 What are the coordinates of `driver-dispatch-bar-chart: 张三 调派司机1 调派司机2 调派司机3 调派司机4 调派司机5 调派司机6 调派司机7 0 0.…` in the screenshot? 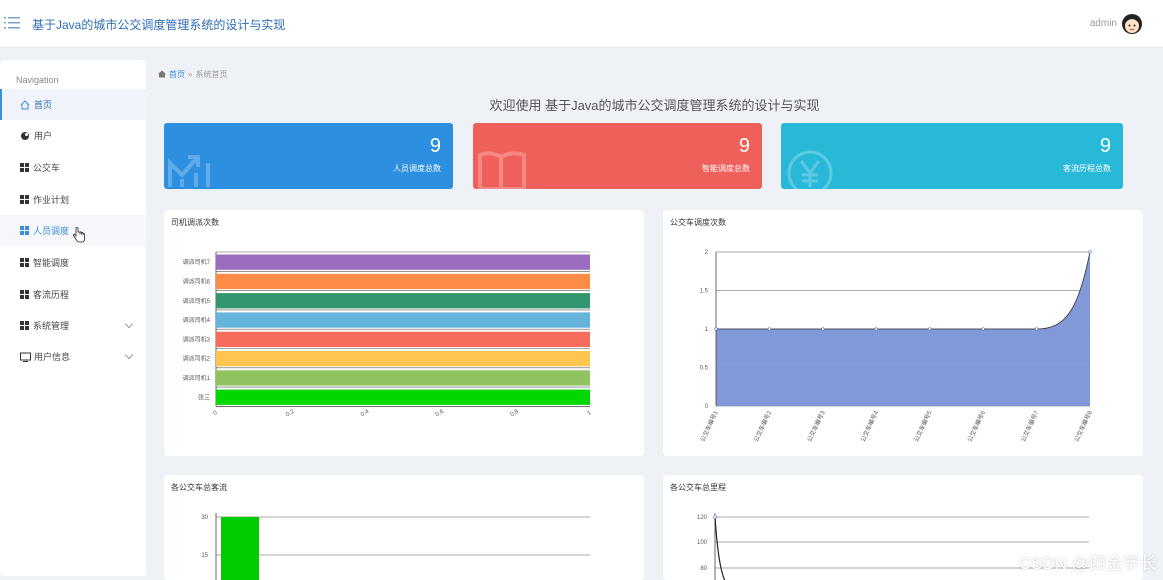 It's located at (388, 335).